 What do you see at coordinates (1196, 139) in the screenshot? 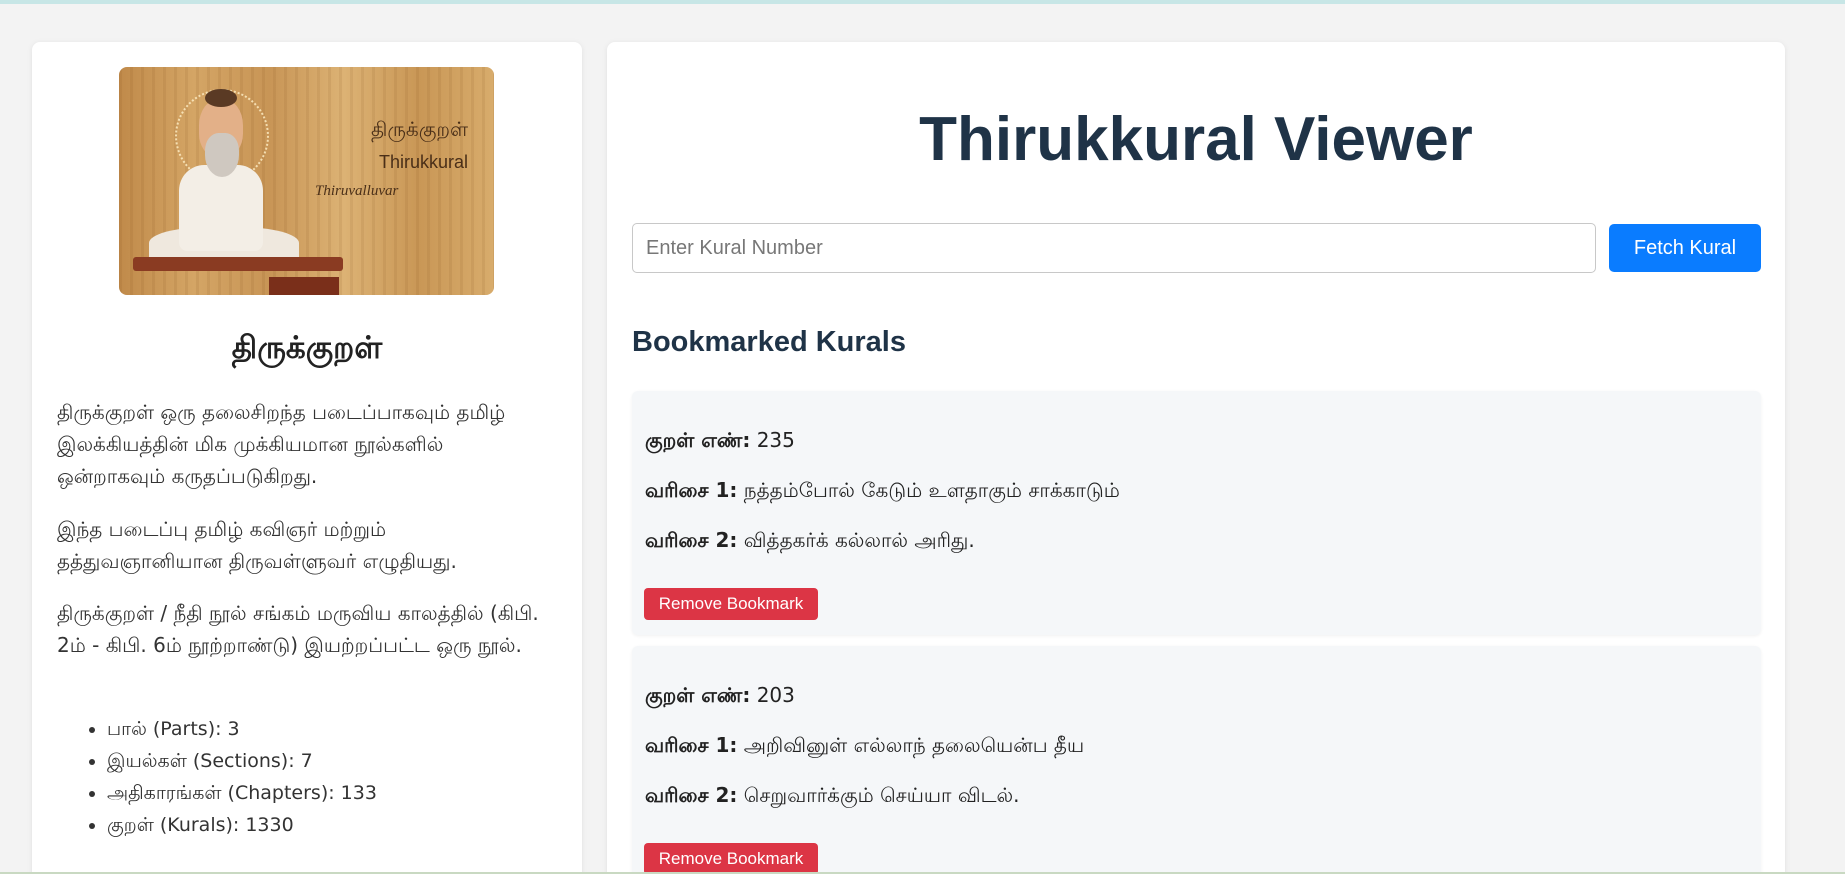
I see `page-title: Thirukkural Viewer` at bounding box center [1196, 139].